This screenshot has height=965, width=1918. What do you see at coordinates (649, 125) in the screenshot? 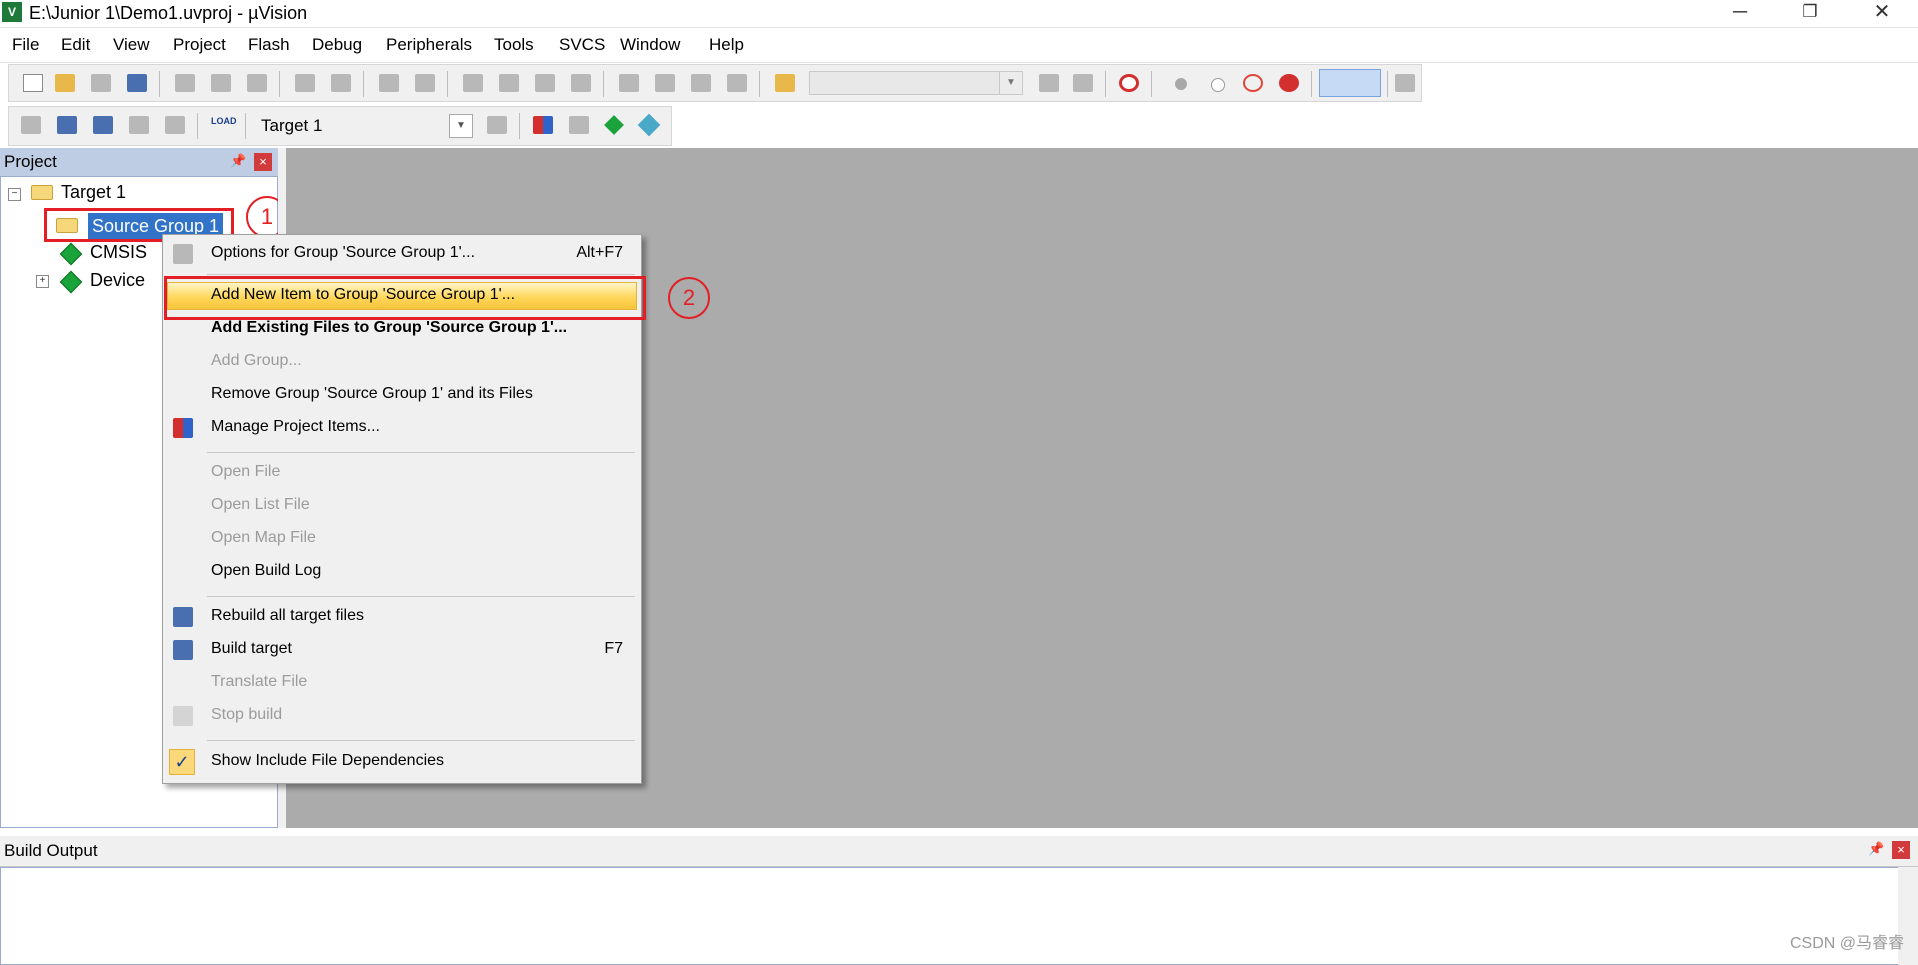
I see `pack-installer-icon` at bounding box center [649, 125].